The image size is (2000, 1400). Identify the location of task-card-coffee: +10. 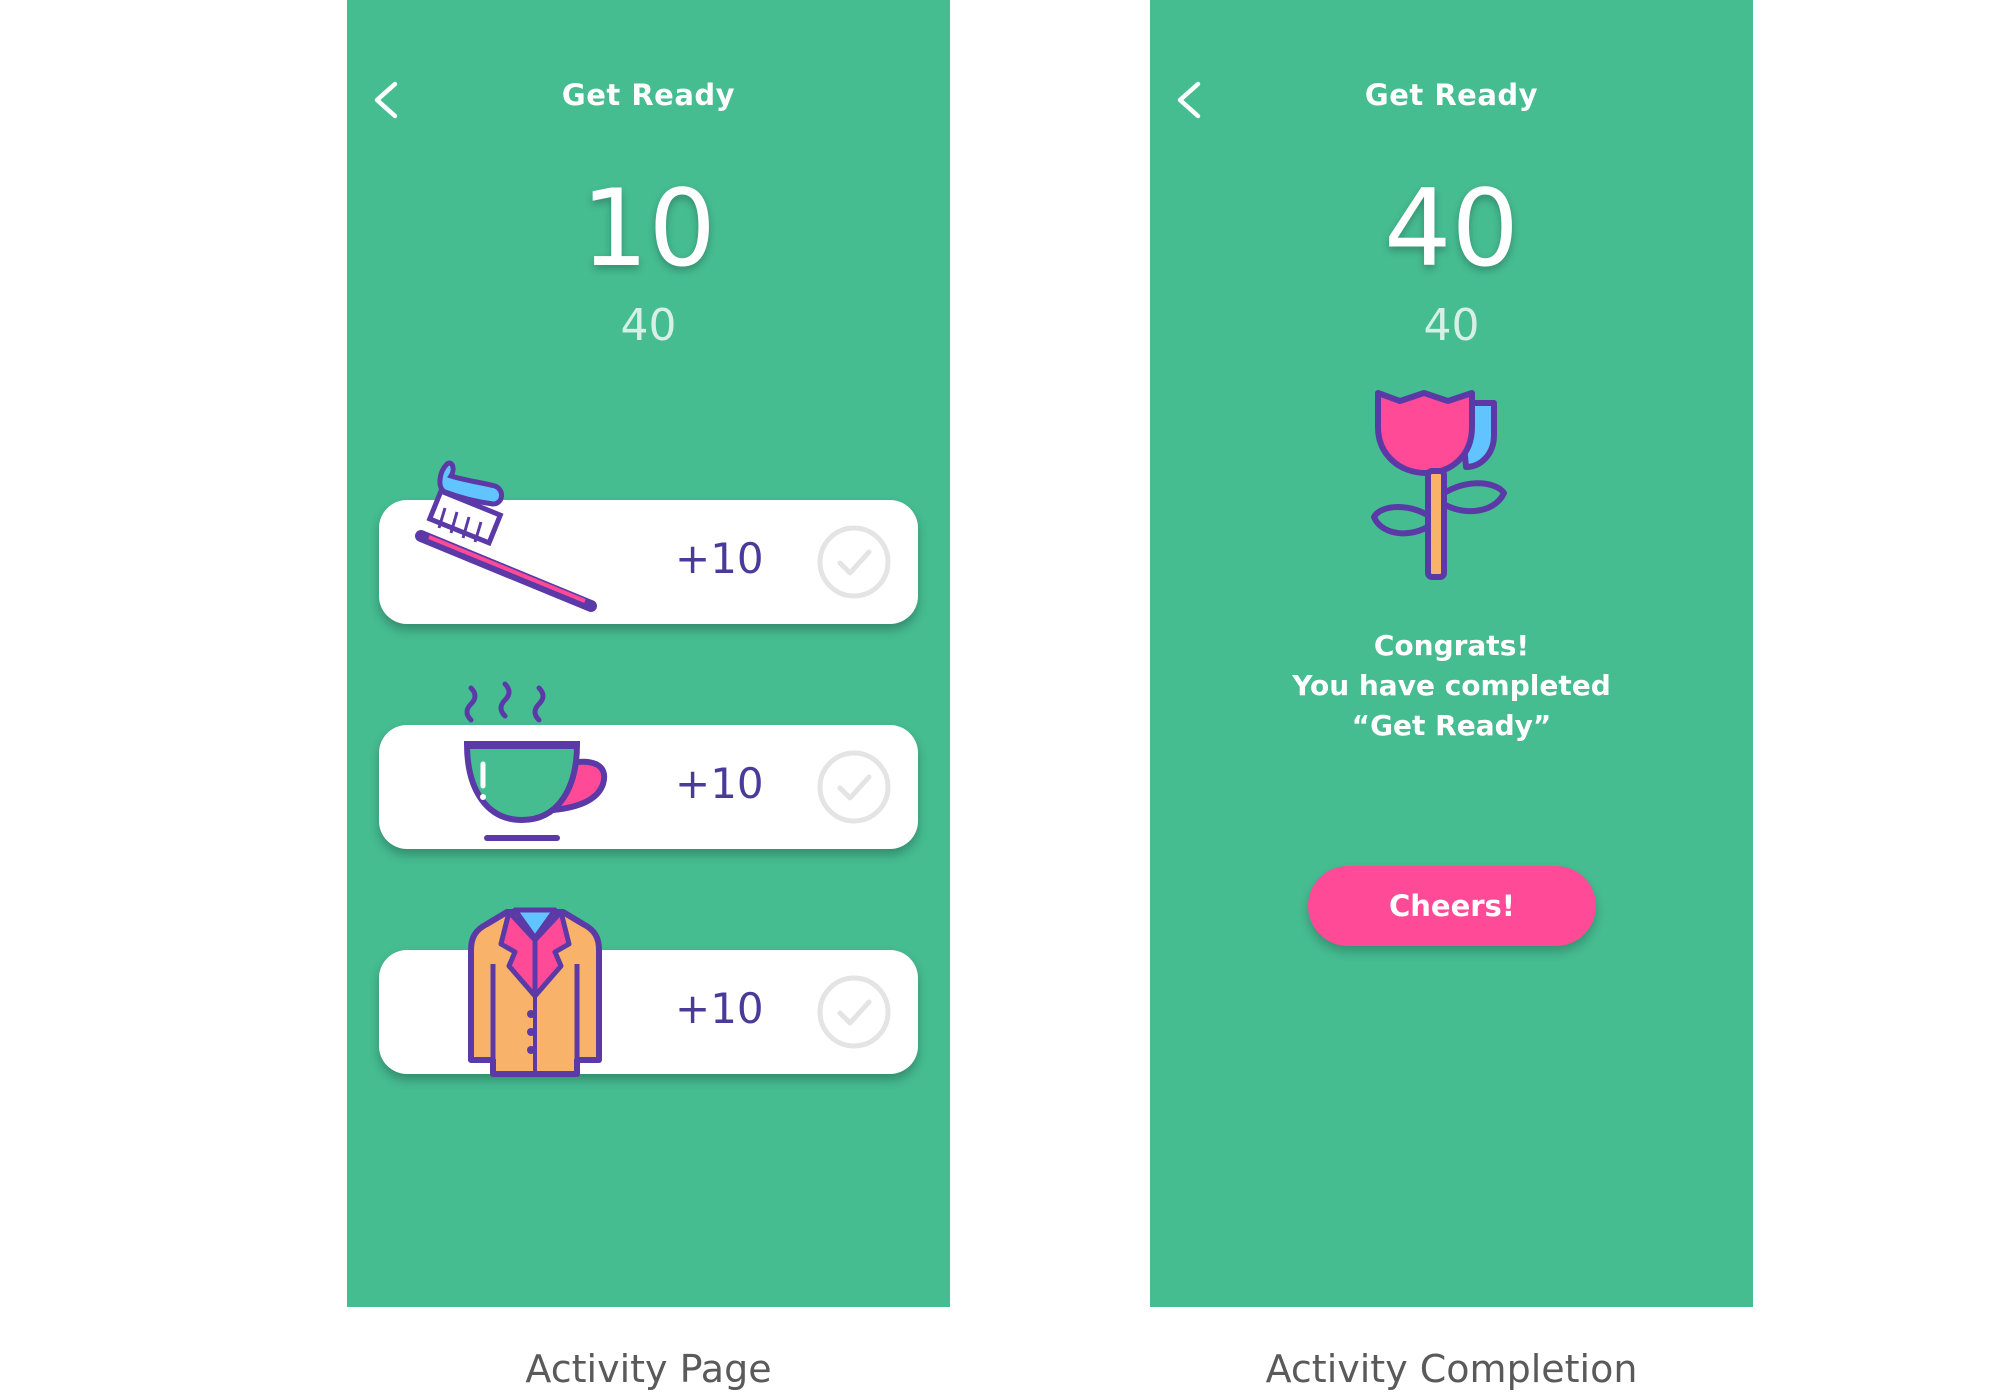
(648, 787).